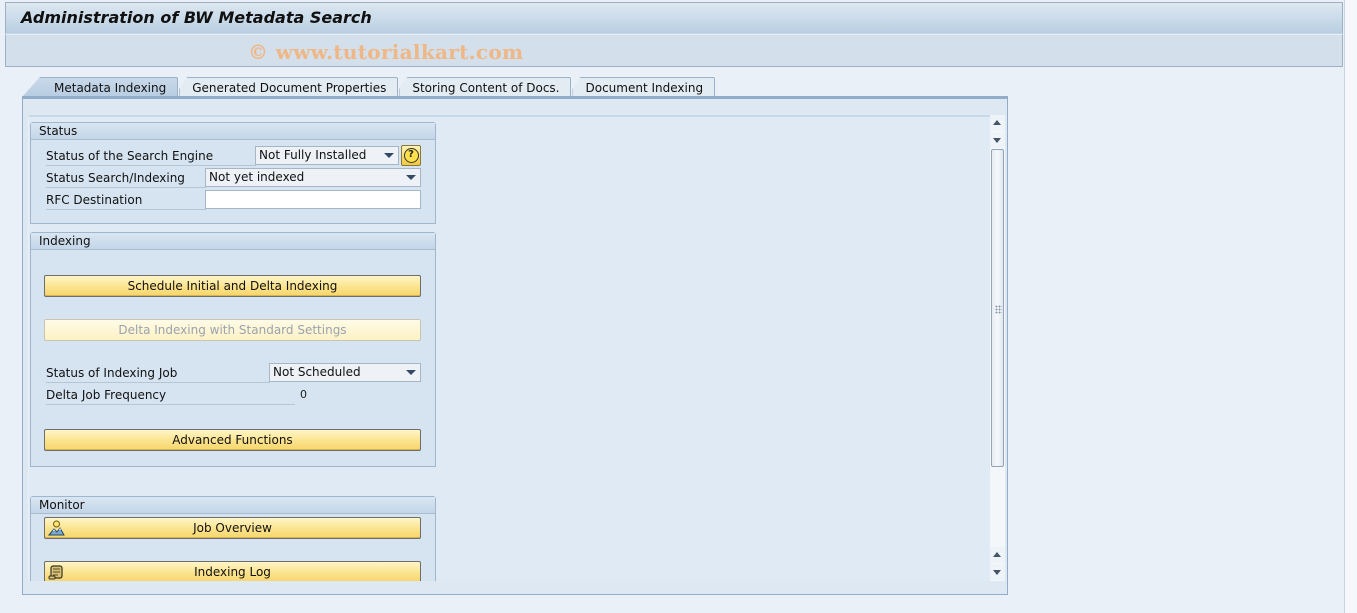 This screenshot has width=1357, height=613. What do you see at coordinates (317, 372) in the screenshot?
I see `indexing-job-status-value: Not Scheduled` at bounding box center [317, 372].